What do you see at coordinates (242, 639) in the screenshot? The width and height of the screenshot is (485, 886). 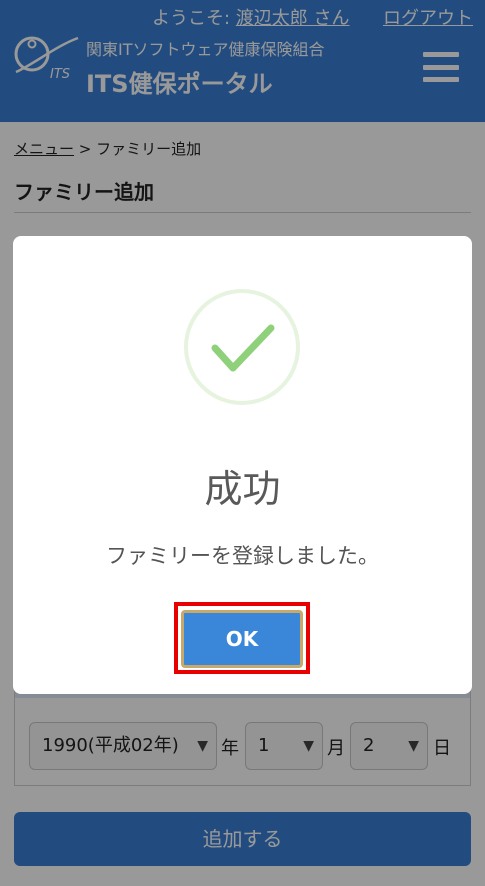 I see `ok-button: OK` at bounding box center [242, 639].